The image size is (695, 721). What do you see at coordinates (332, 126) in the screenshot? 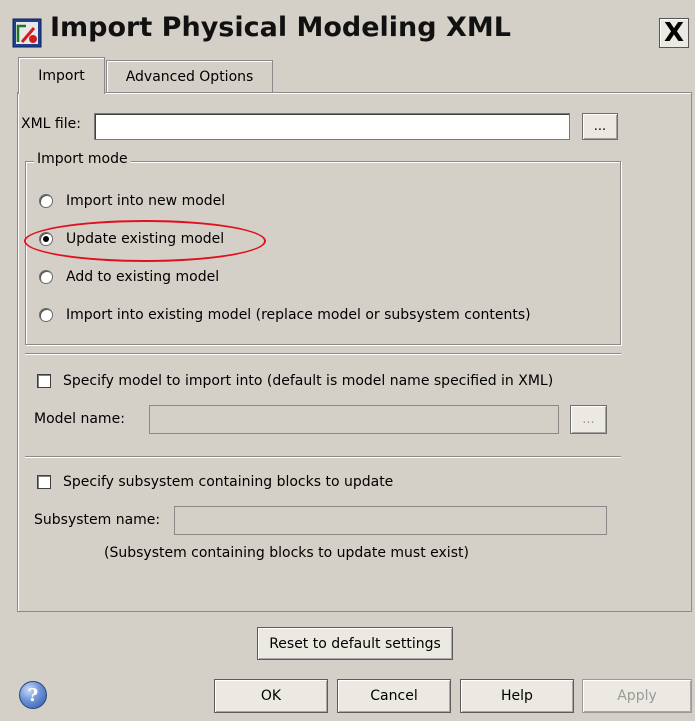
I see `xml-file-input` at bounding box center [332, 126].